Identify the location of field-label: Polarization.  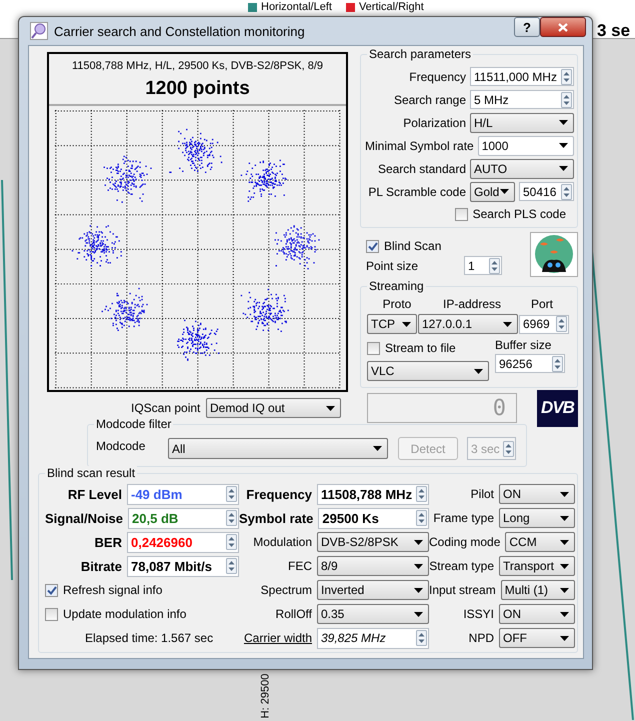
(434, 123).